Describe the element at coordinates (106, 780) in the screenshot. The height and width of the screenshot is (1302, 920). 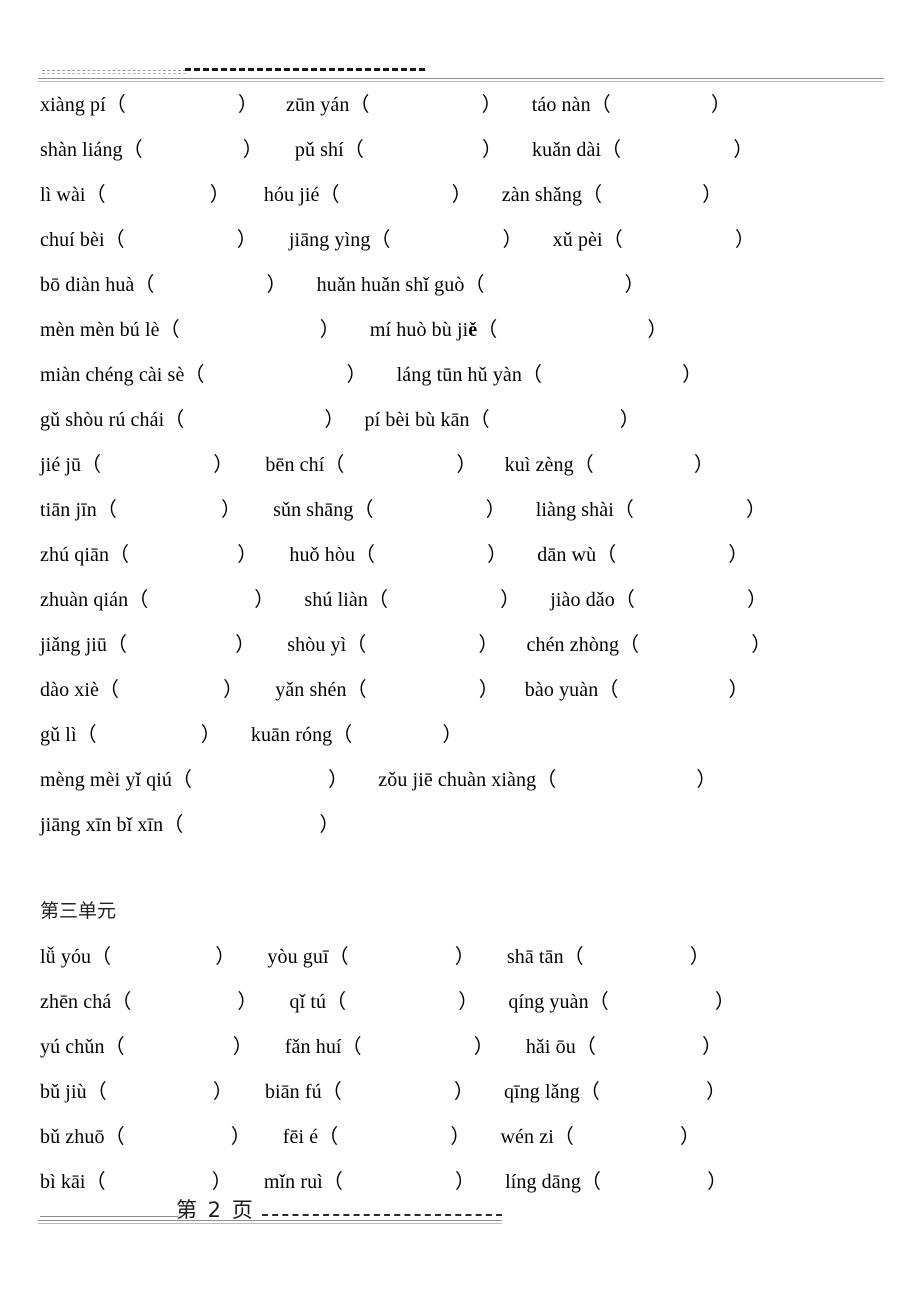
I see `pinyin-term: mèng mèi yǐ qiú` at that location.